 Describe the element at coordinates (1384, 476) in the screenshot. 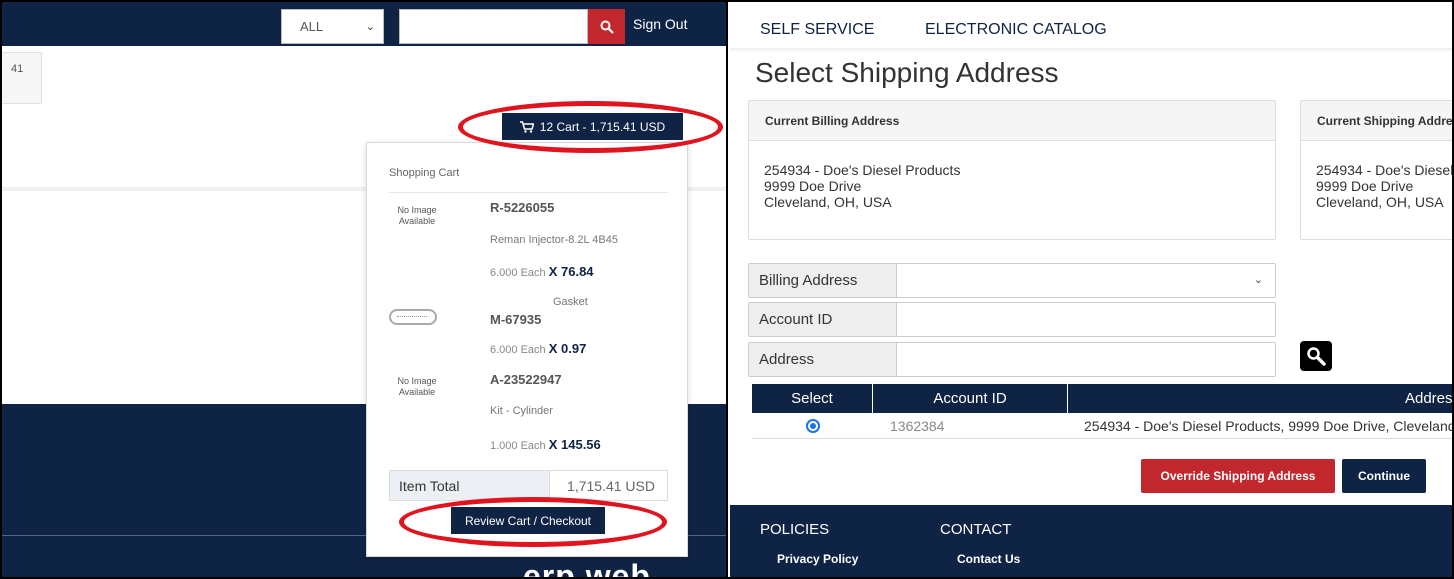

I see `continue-button: Continue` at that location.